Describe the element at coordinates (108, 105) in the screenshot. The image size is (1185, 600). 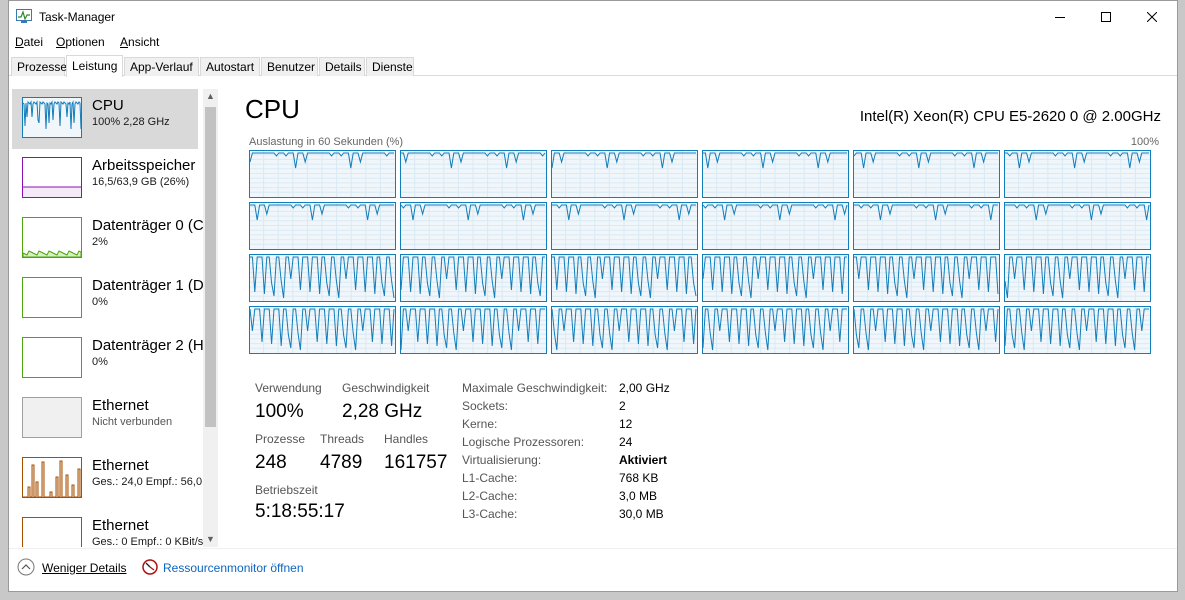
I see `sidebar-item-name: CPU` at that location.